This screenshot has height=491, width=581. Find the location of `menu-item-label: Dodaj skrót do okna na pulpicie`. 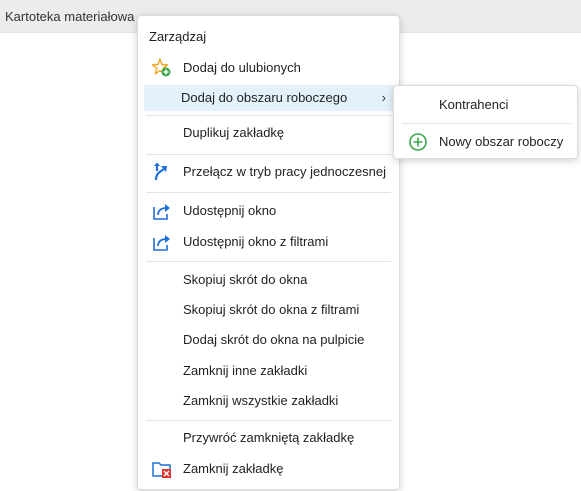

menu-item-label: Dodaj skrót do okna na pulpicie is located at coordinates (274, 339).